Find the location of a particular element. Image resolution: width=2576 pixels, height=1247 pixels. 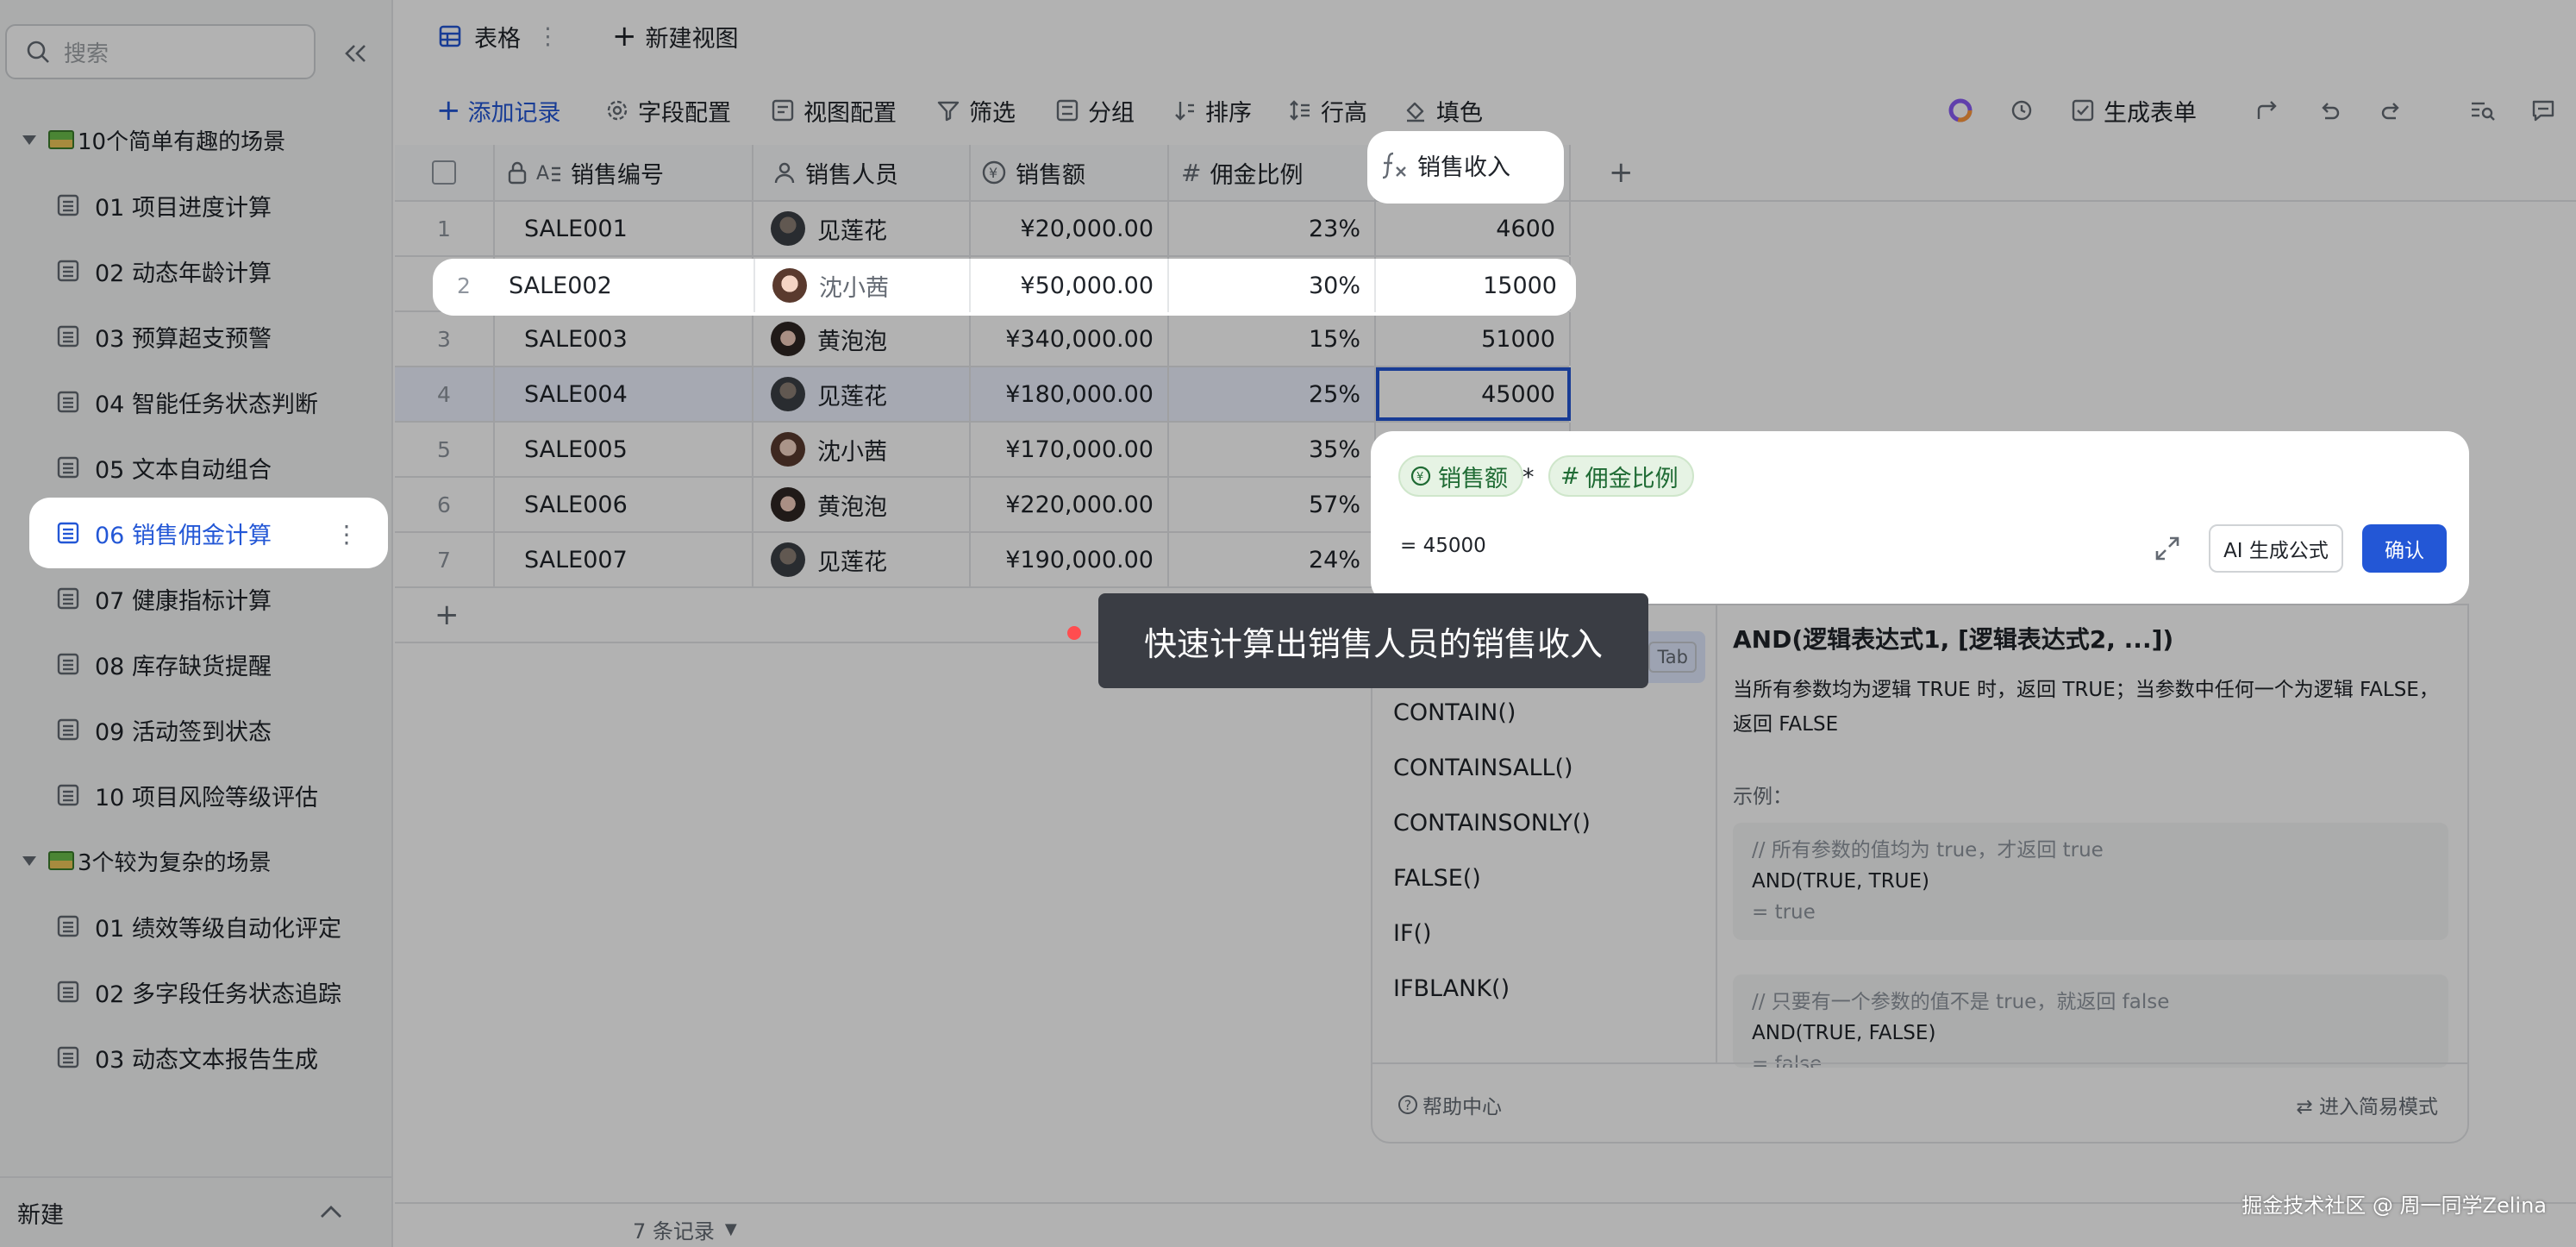

formula-operator: * is located at coordinates (1528, 477).